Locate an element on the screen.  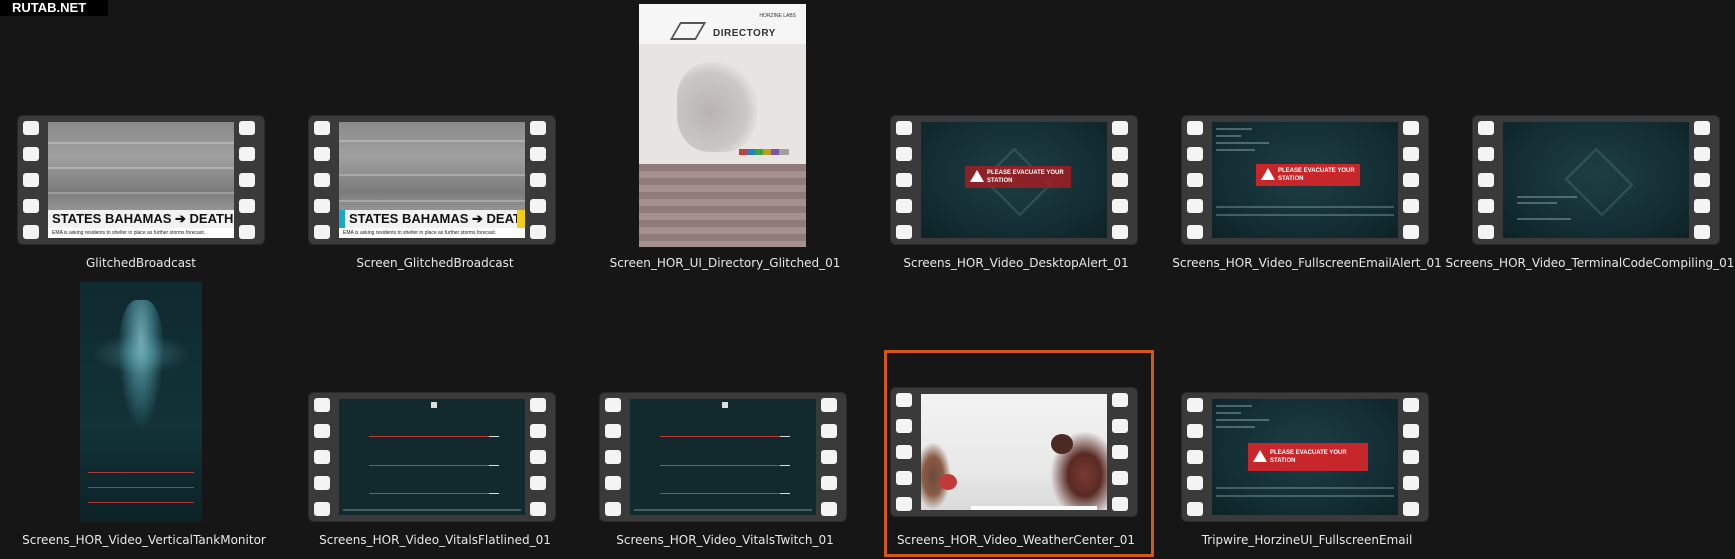
file-name: Screens_HOR_Video_VitalsFlatlined_01 is located at coordinates (435, 540).